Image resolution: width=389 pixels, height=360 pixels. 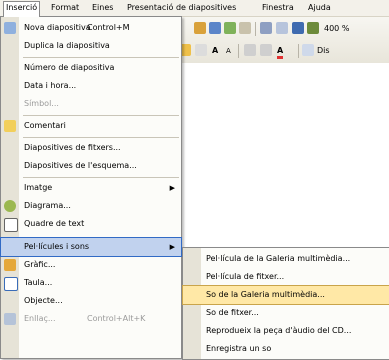 What do you see at coordinates (239, 348) in the screenshot?
I see `menu-item-label: Enregistra un so` at bounding box center [239, 348].